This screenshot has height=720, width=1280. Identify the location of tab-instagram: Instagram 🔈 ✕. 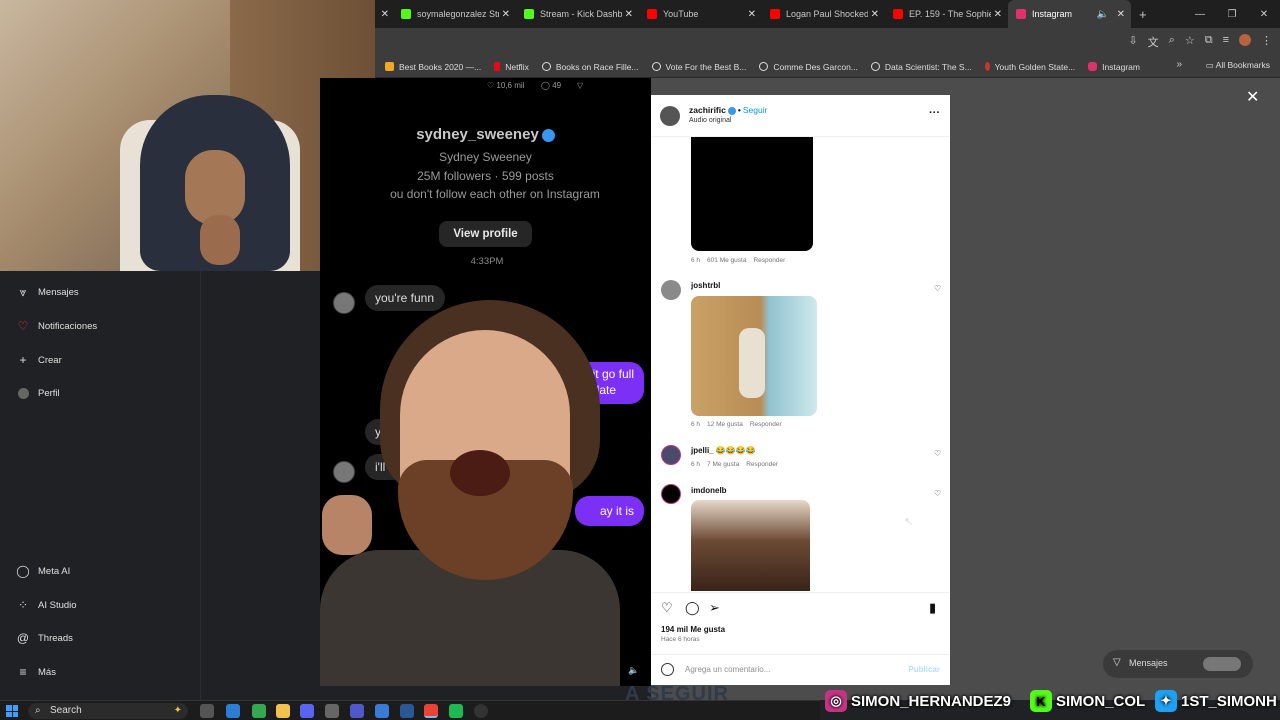
(1069, 14).